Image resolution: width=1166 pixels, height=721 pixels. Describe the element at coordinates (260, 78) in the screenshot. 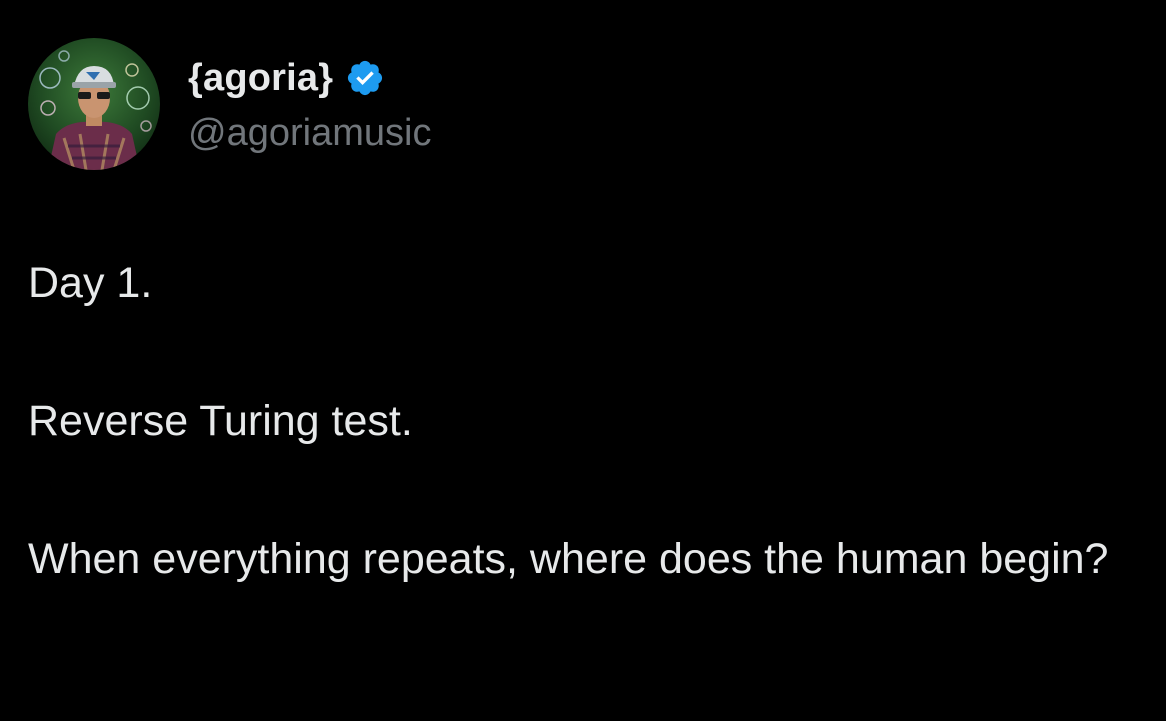

I see `author-display-name: {agoria}` at that location.